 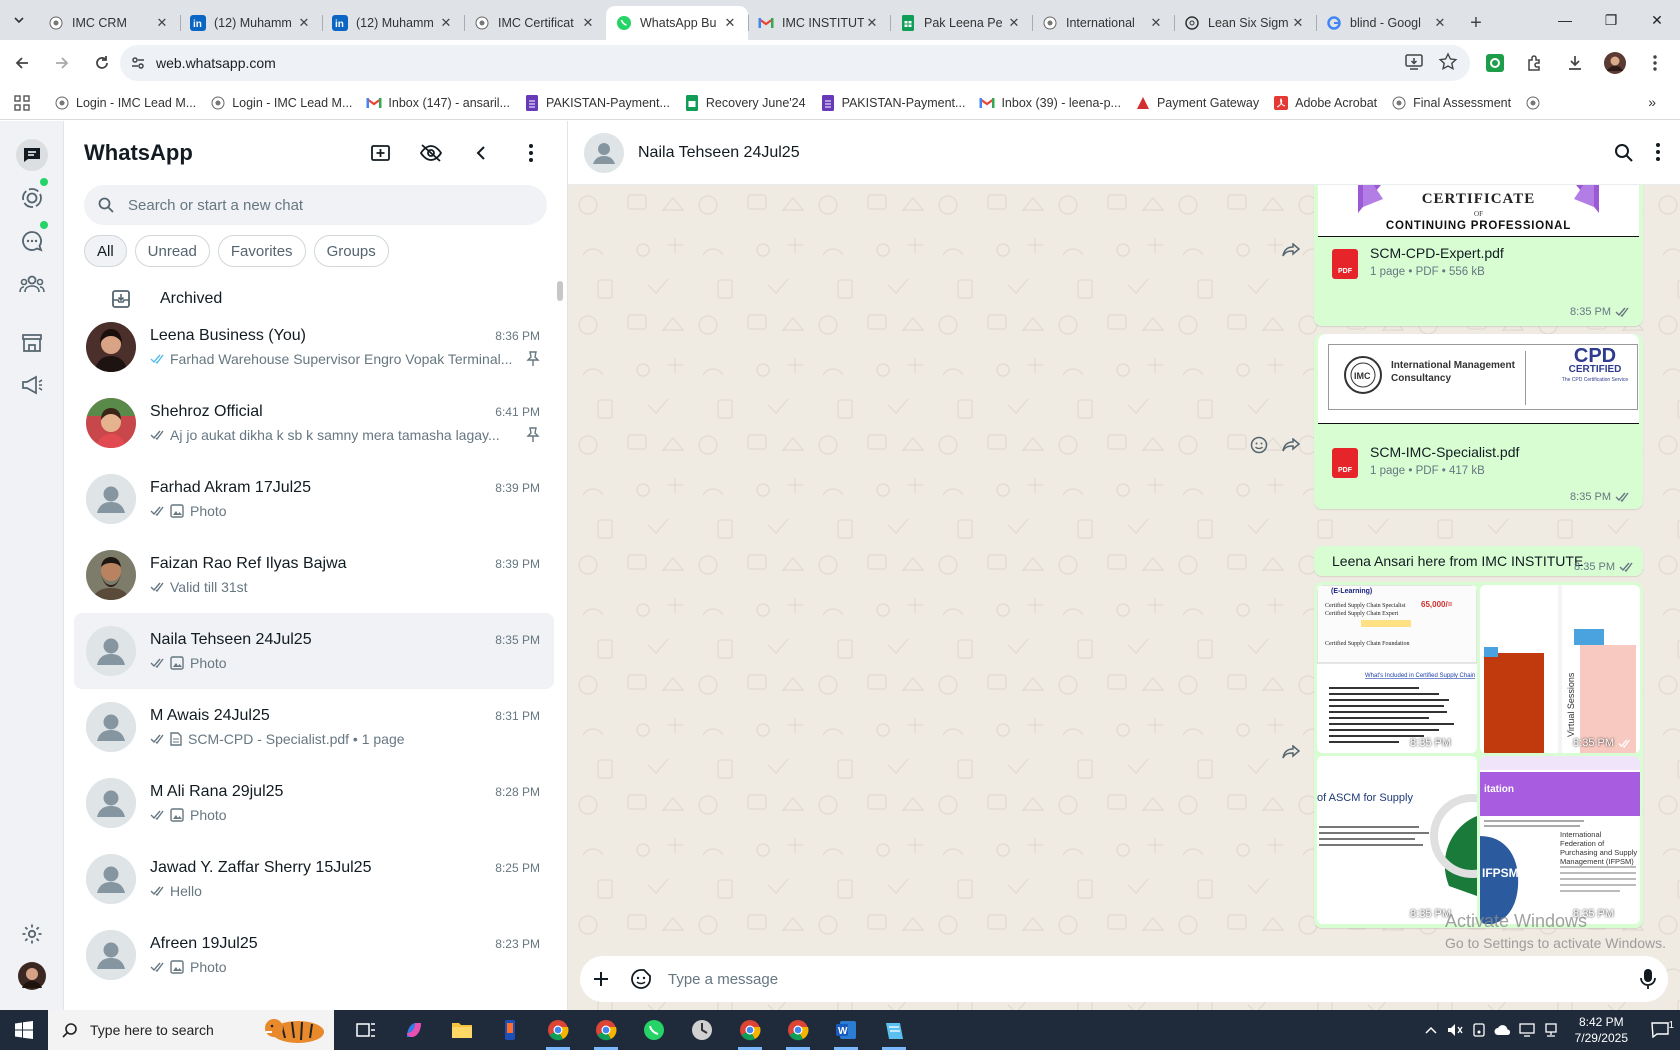 What do you see at coordinates (381, 153) in the screenshot?
I see `new-chat-icon` at bounding box center [381, 153].